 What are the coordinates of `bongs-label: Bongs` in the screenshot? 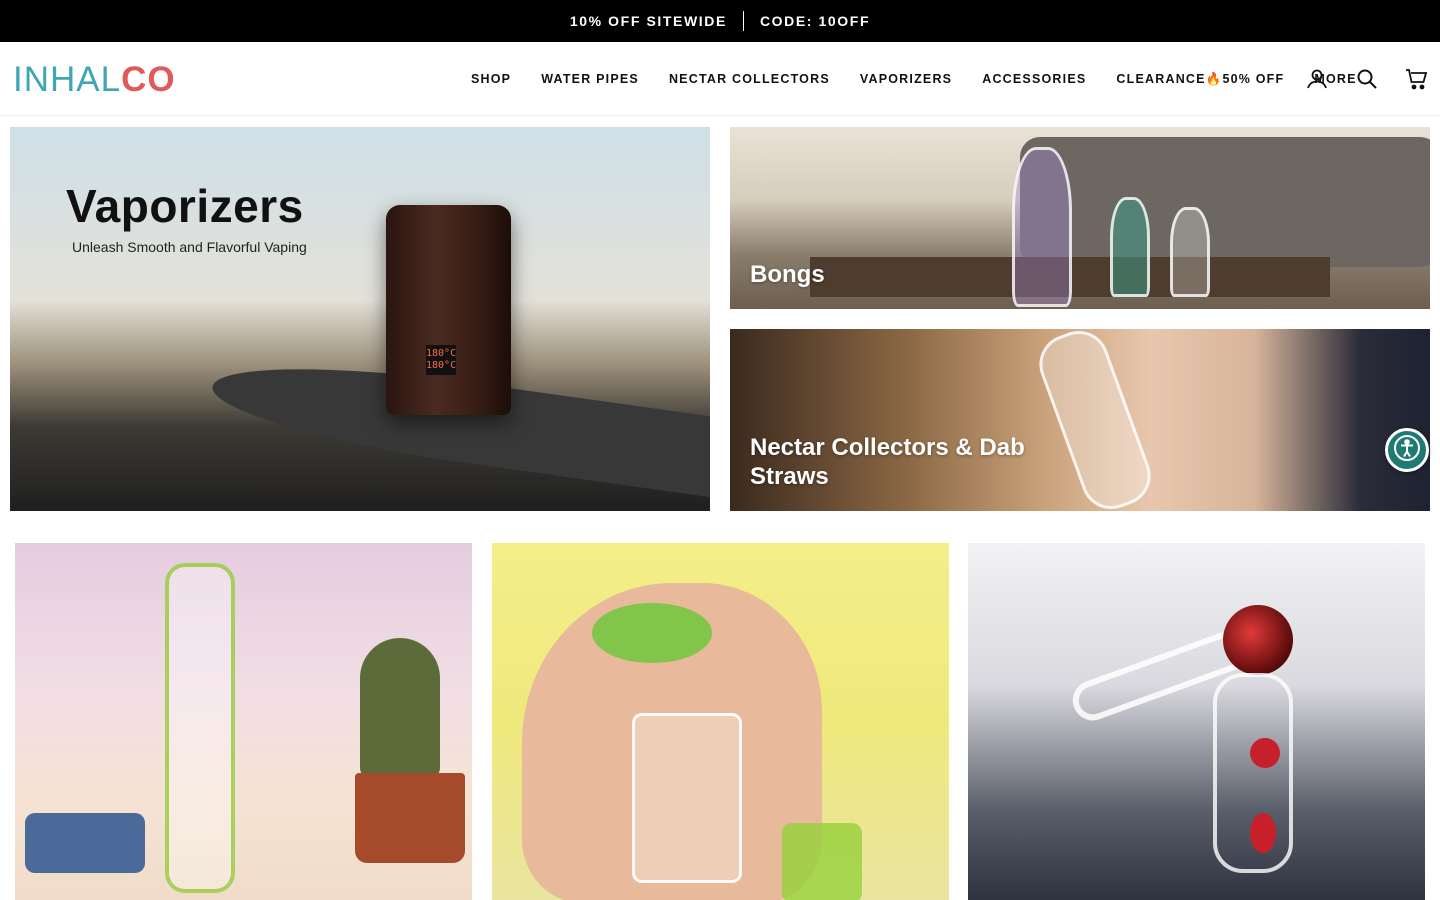 It's located at (787, 274).